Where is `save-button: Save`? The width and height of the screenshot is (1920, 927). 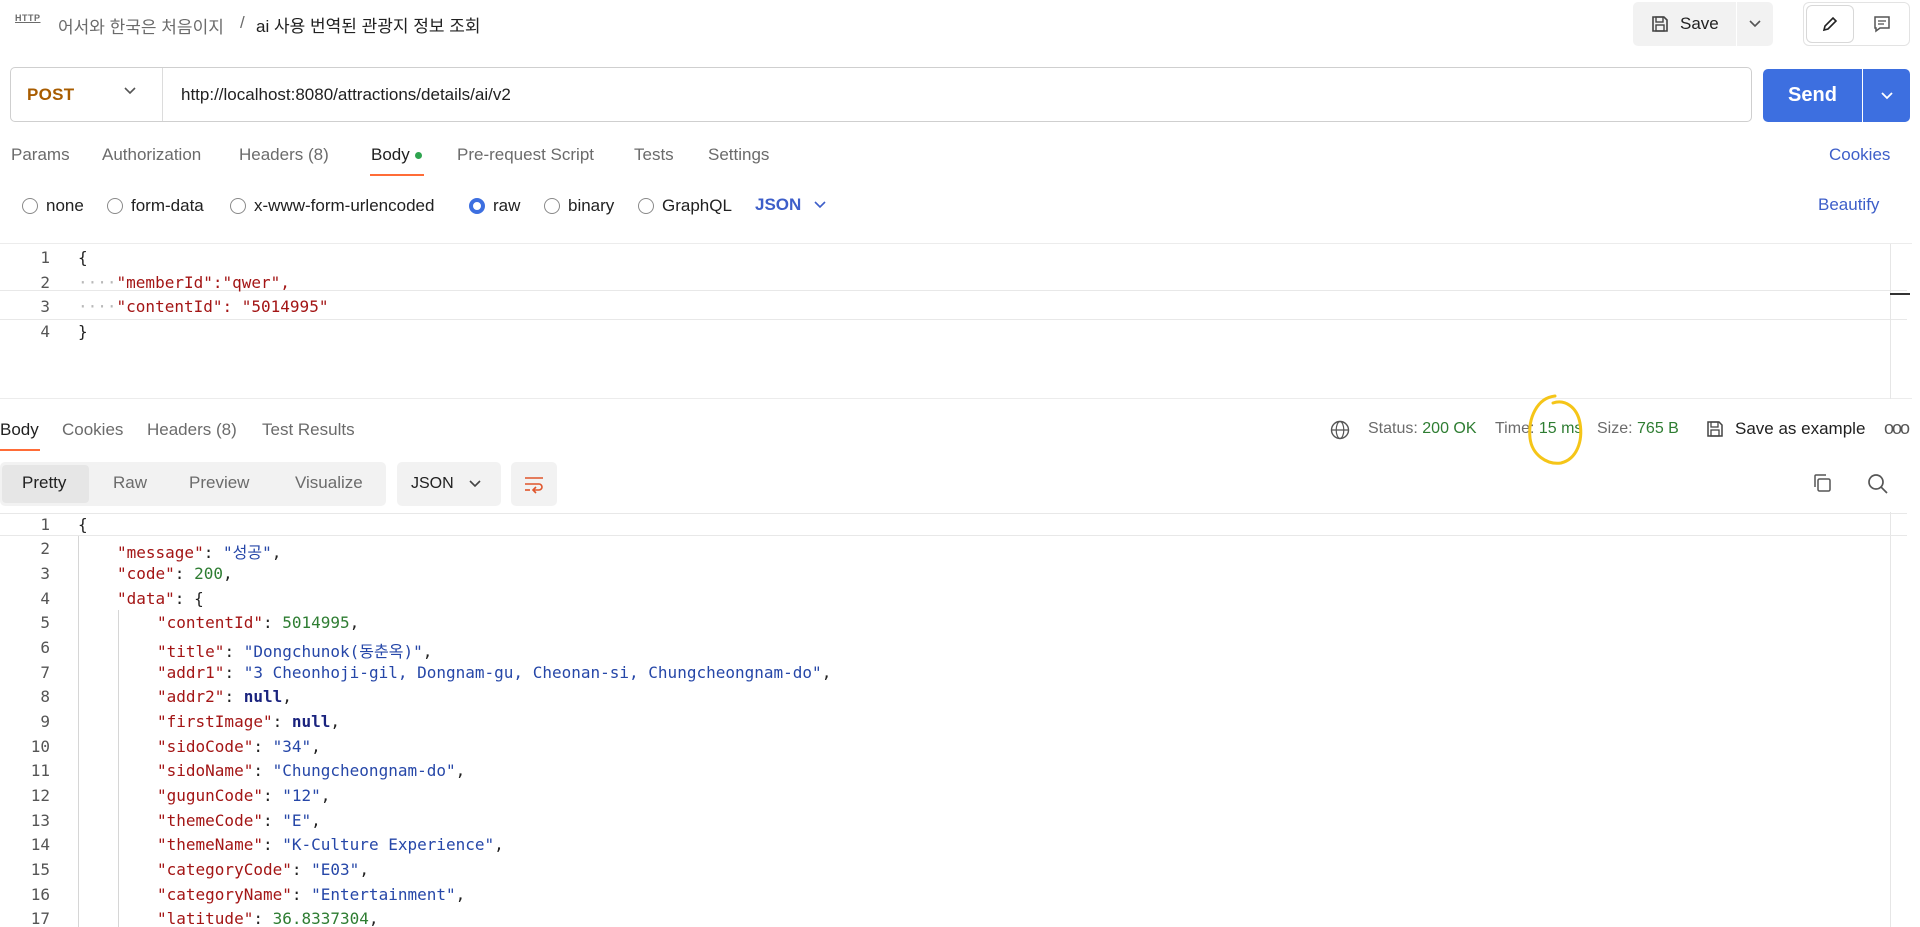
save-button: Save is located at coordinates (1684, 24).